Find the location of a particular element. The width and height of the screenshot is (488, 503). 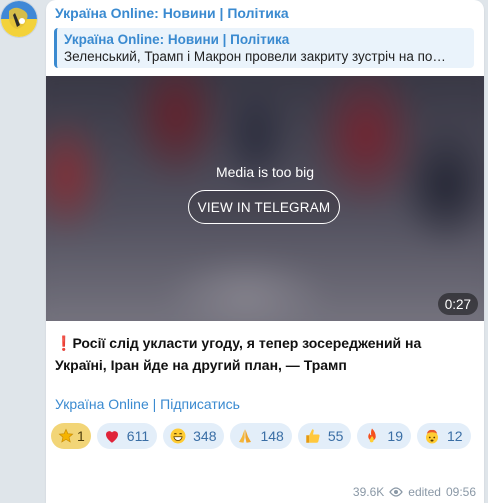

reaction-count: 611 is located at coordinates (138, 436).